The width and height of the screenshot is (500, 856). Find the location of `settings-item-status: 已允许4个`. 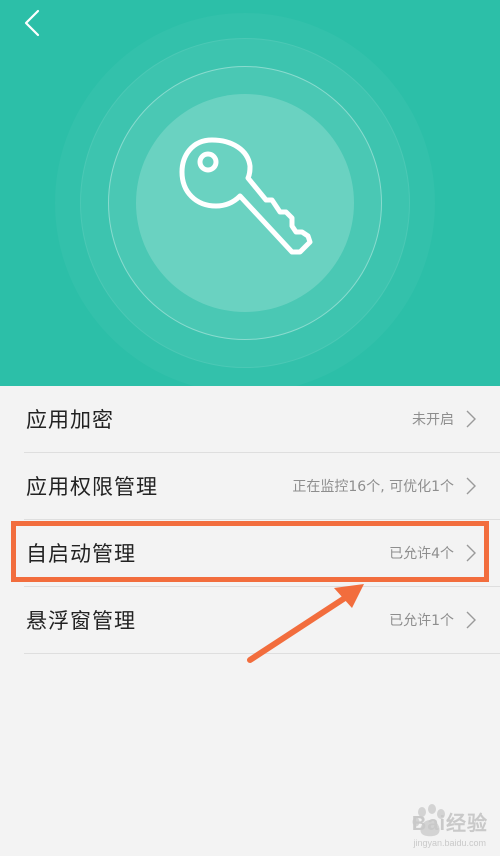

settings-item-status: 已允许4个 is located at coordinates (421, 554).